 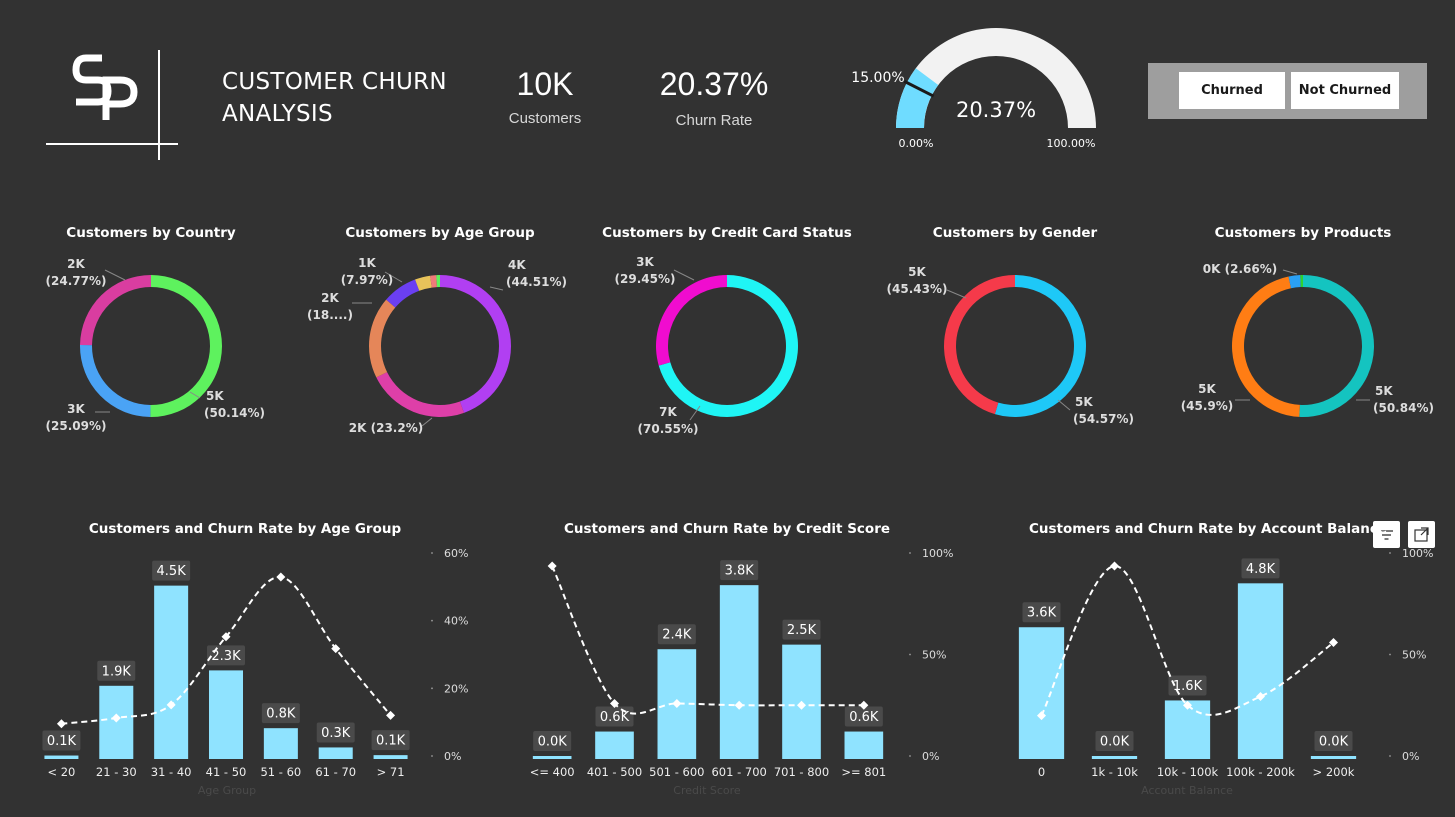 I want to click on donut-slice-pct: (45.43%), so click(x=917, y=289).